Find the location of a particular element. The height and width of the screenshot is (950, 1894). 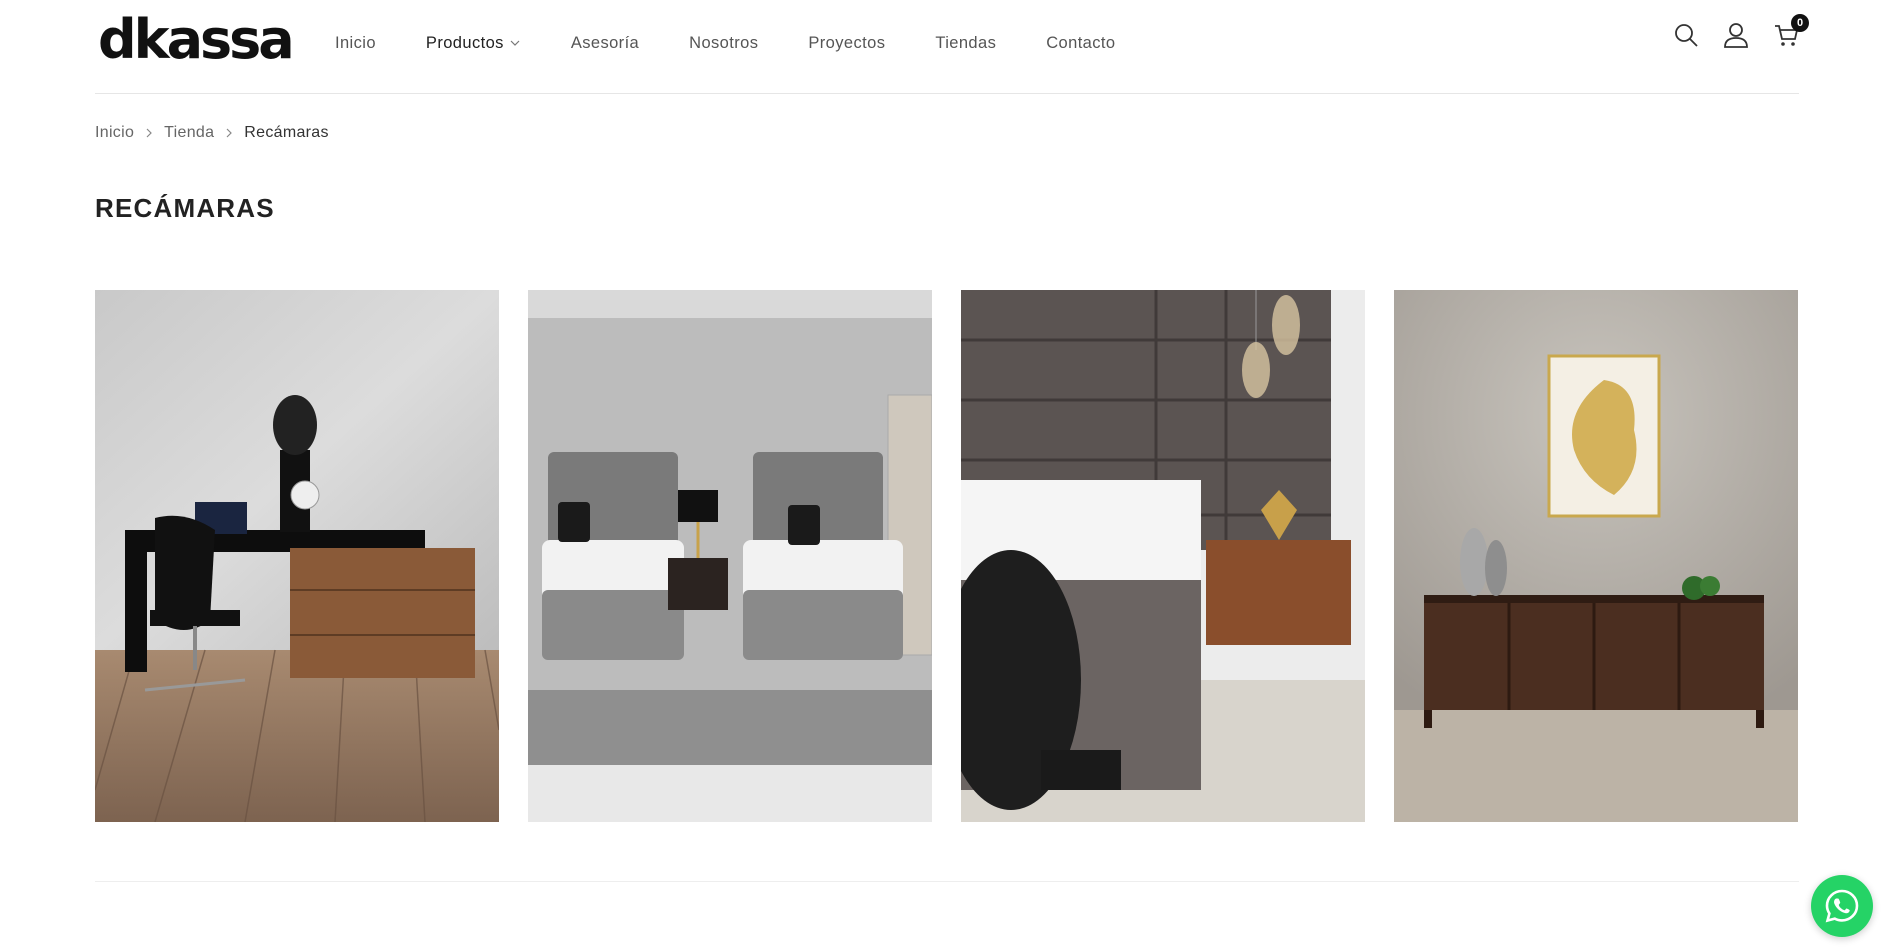

nav-item-inicio: Inicio is located at coordinates (355, 43).